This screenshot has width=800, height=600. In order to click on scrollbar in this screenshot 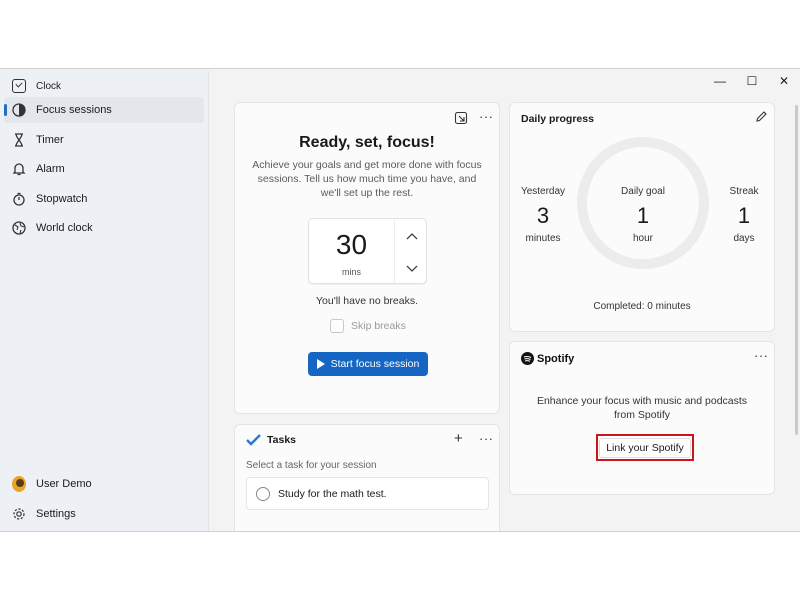, I will do `click(796, 270)`.